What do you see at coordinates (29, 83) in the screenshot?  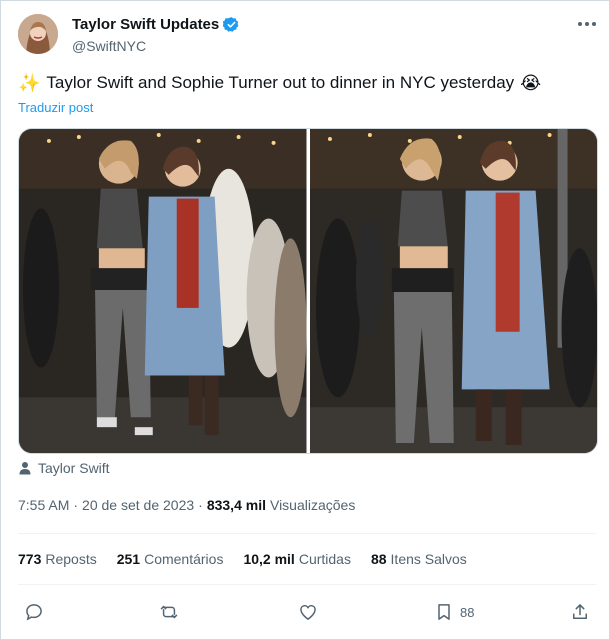 I see `sparkles-emoji: ✨` at bounding box center [29, 83].